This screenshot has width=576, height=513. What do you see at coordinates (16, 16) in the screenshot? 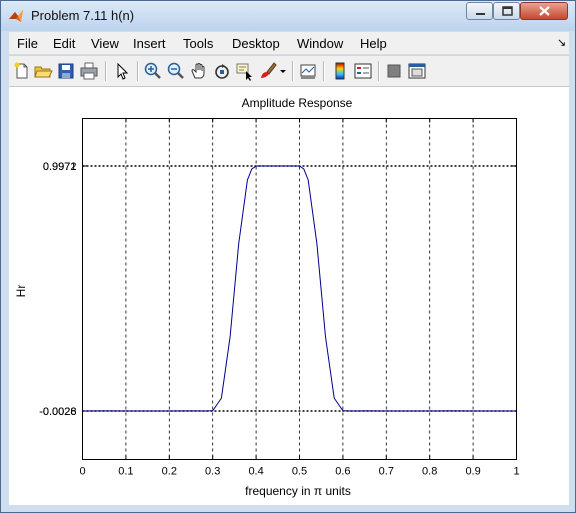
I see `matlab-logo-icon` at bounding box center [16, 16].